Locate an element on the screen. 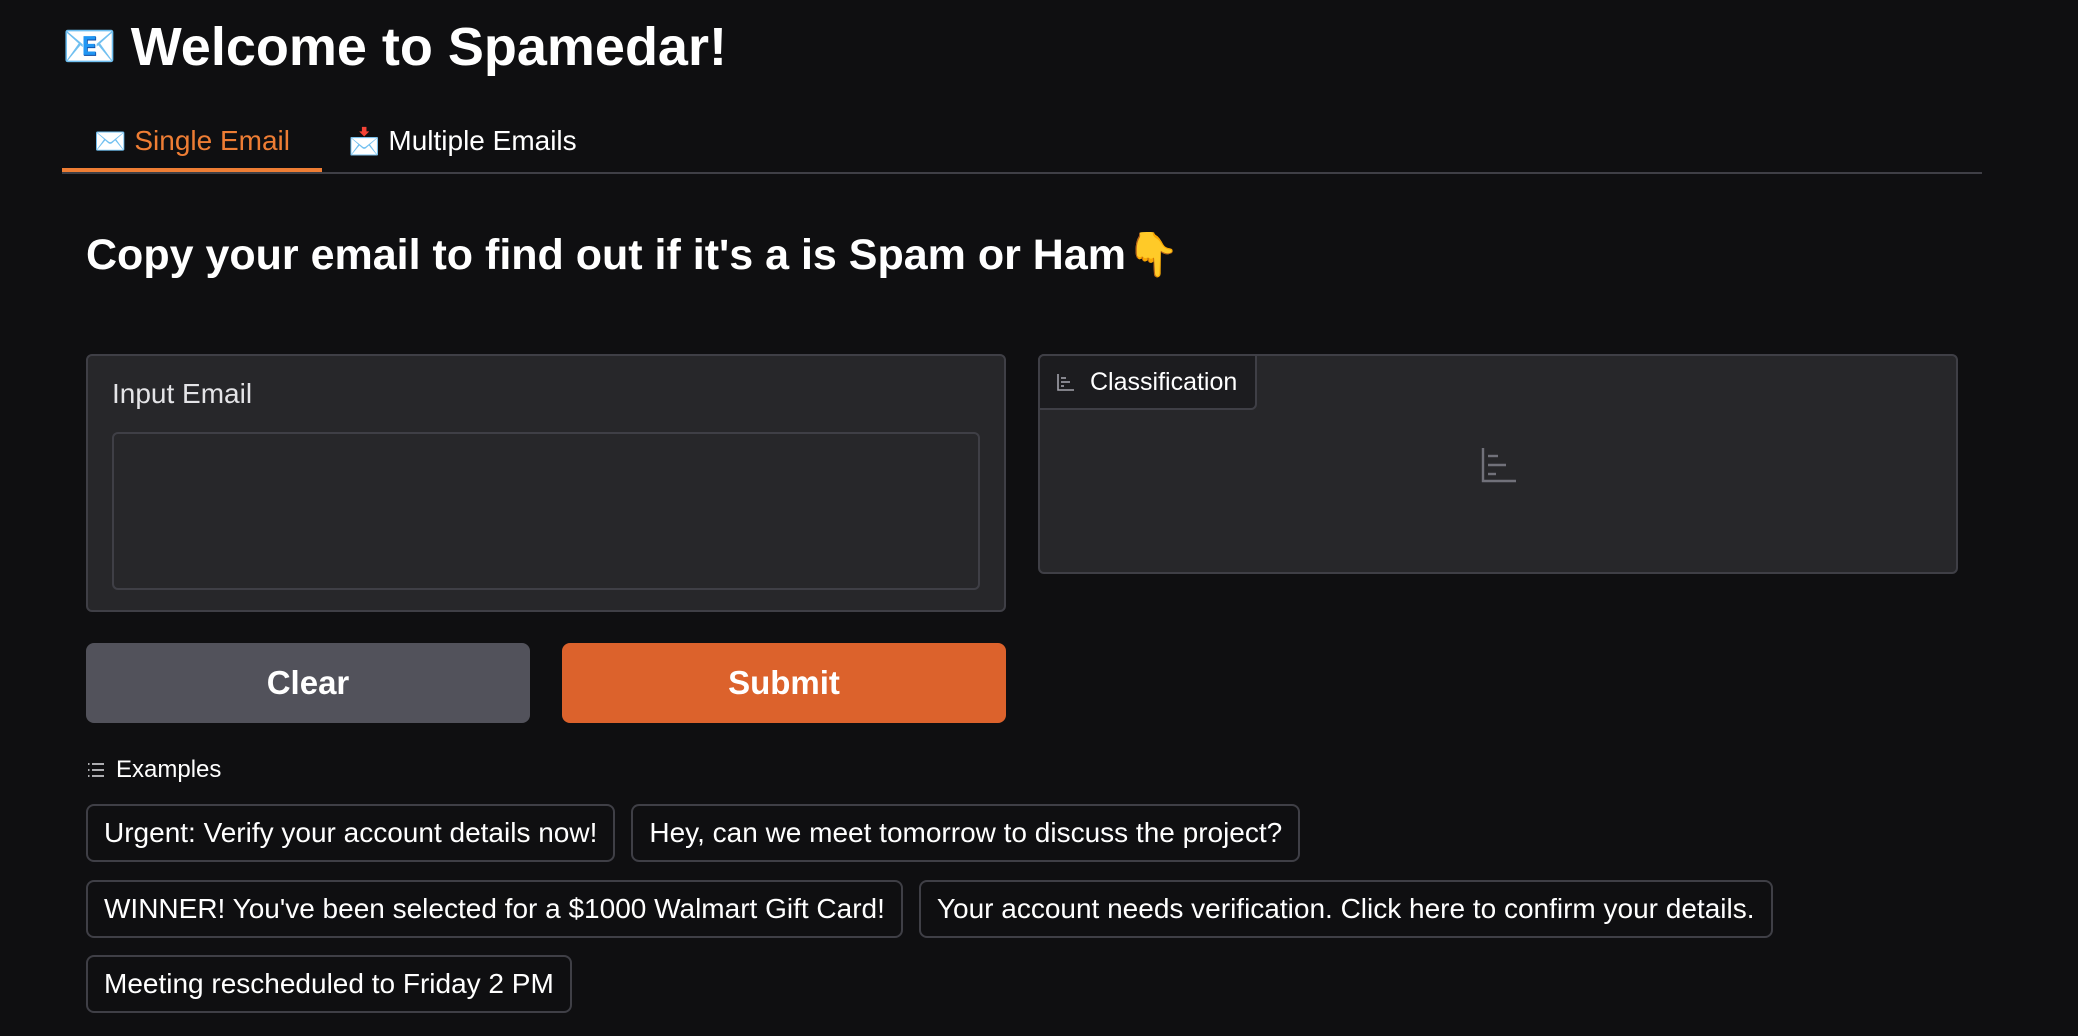 The height and width of the screenshot is (1036, 2078). classification-label-tag: Classification is located at coordinates (1148, 382).